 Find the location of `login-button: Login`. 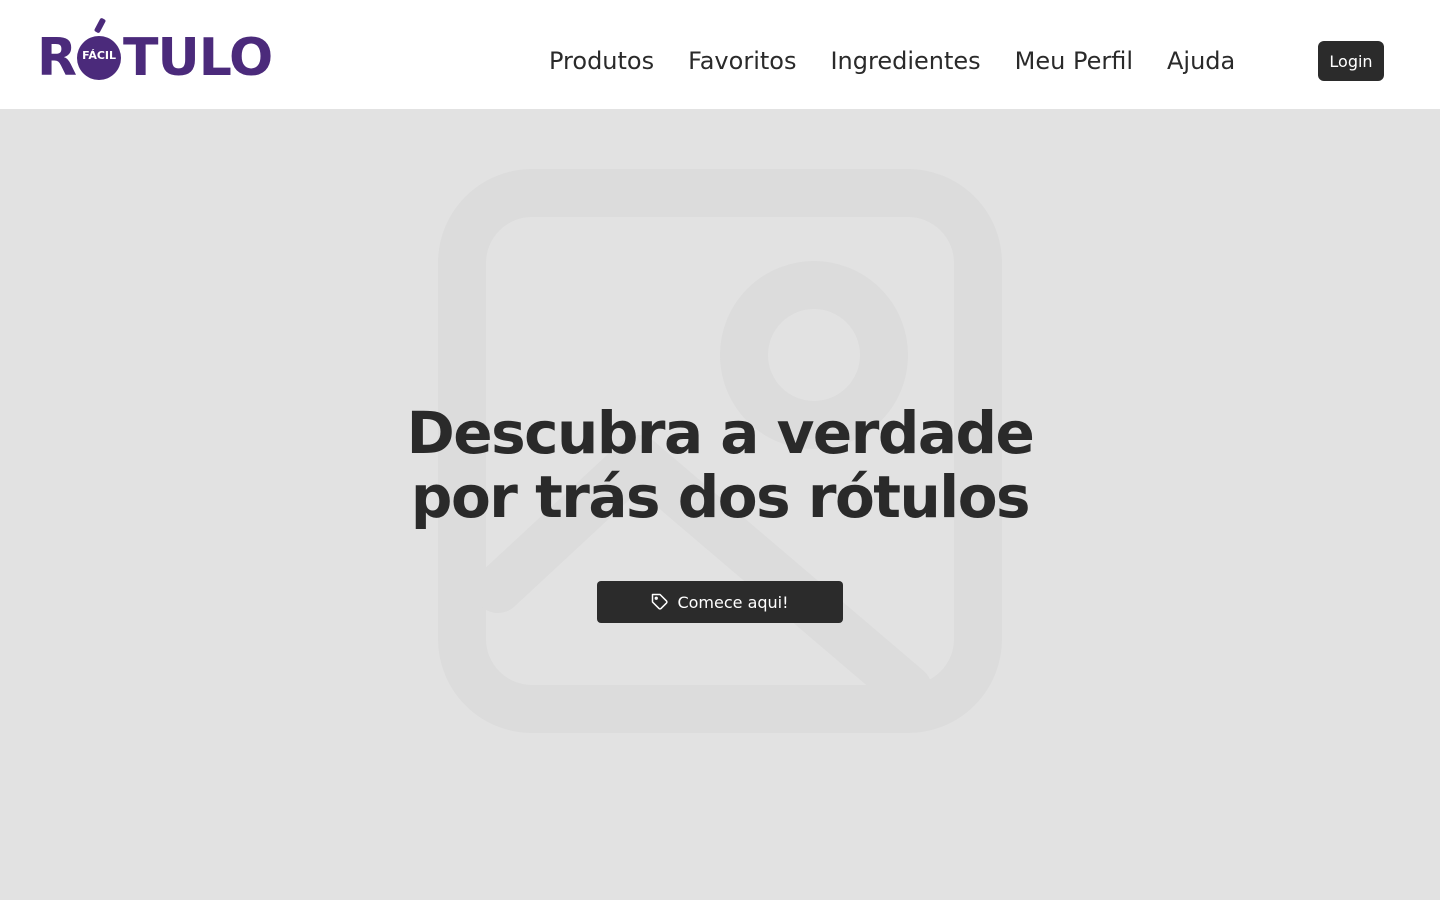

login-button: Login is located at coordinates (1351, 61).